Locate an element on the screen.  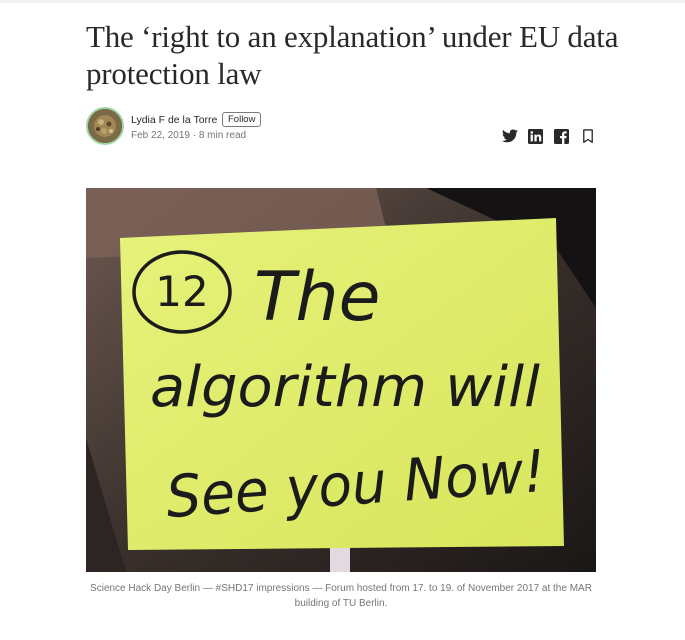
note-line-2: algorithm will is located at coordinates (345, 387).